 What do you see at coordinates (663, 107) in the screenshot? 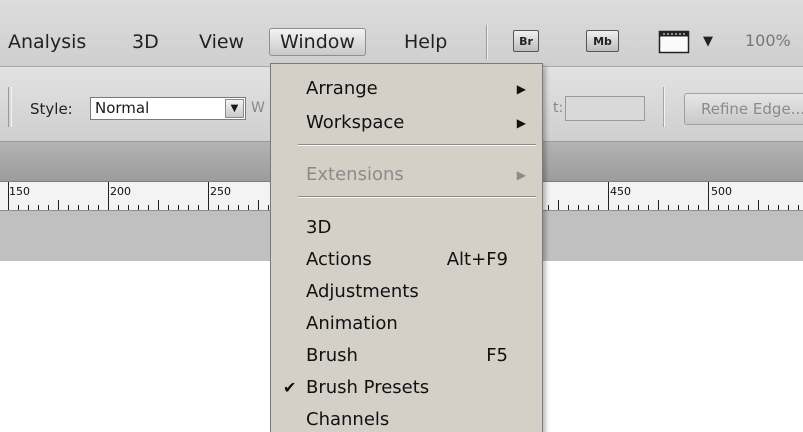
I see `options-separator` at bounding box center [663, 107].